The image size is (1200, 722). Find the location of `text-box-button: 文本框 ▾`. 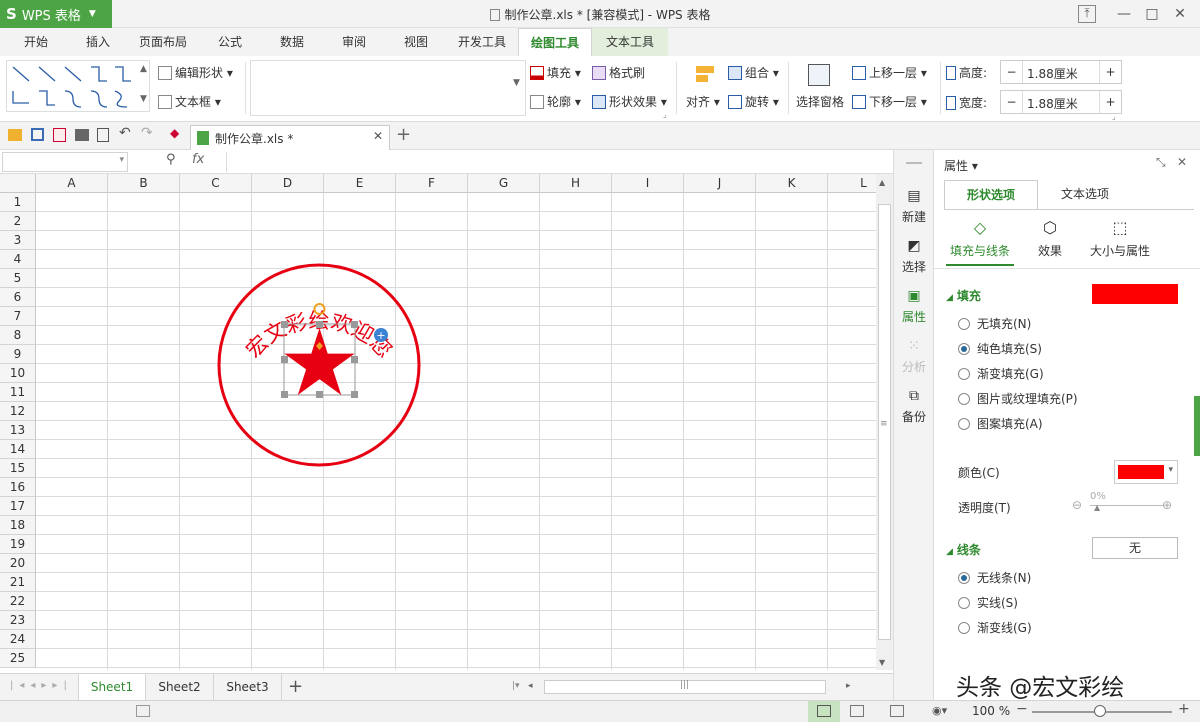

text-box-button: 文本框 ▾ is located at coordinates (189, 101).